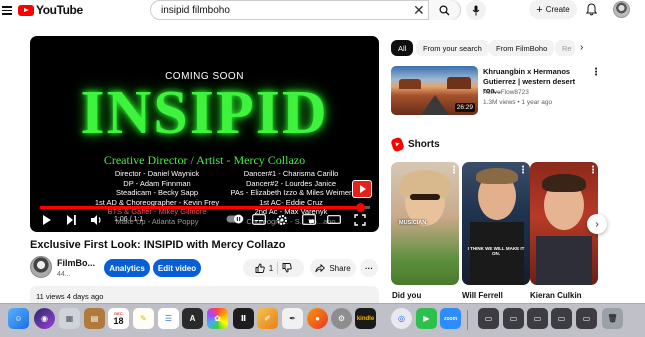  Describe the element at coordinates (426, 318) in the screenshot. I see `facetime-icon: ▶` at that location.